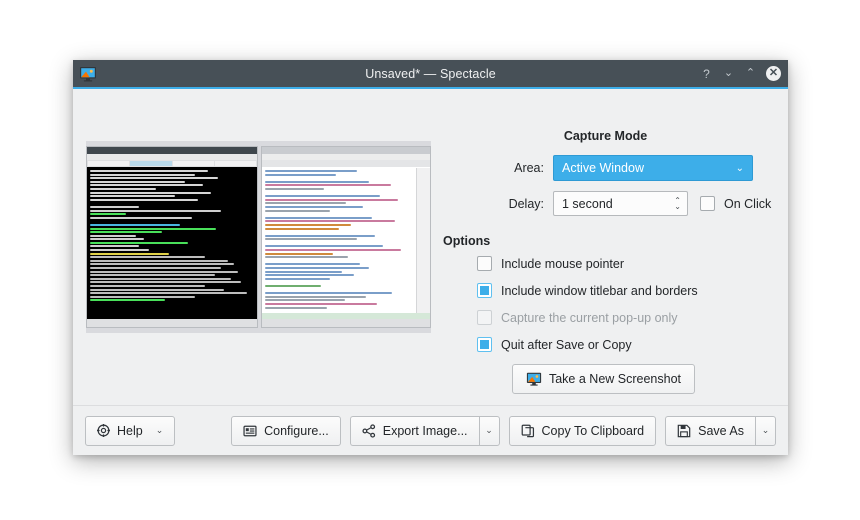 The width and height of the screenshot is (860, 520). I want to click on help-button-label: Help, so click(130, 430).